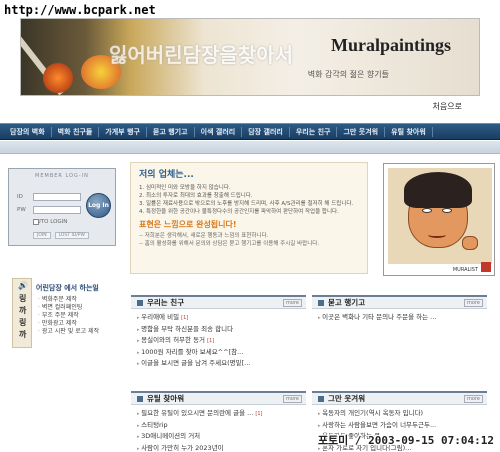  I want to click on url-overlay-text: http://www.bcpark.net, so click(80, 10).